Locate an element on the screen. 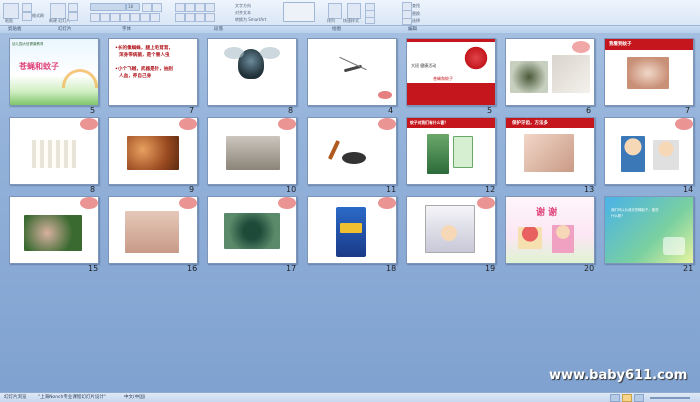  quick-styles-label: 快速样式 is located at coordinates (351, 20).